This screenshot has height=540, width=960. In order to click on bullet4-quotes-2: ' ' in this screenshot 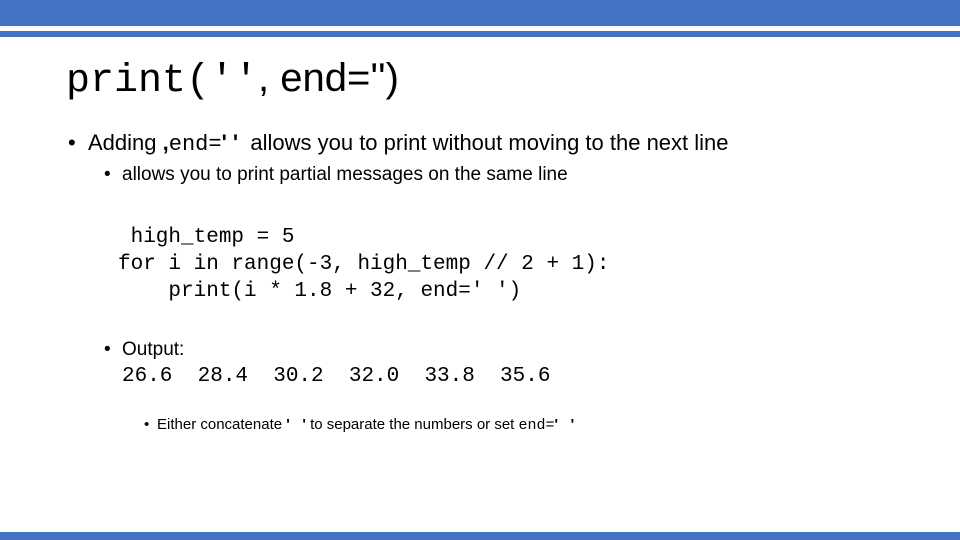, I will do `click(564, 424)`.